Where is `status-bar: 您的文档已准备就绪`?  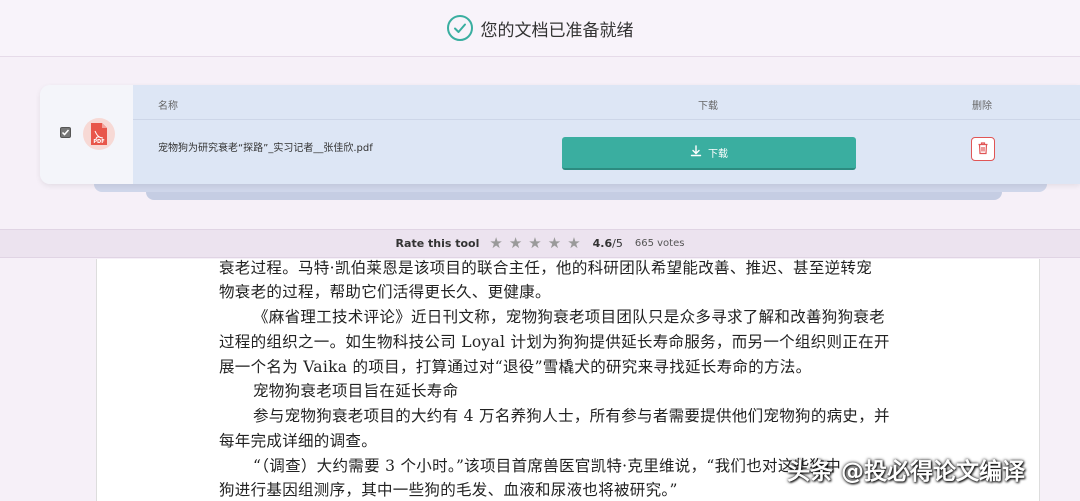 status-bar: 您的文档已准备就绪 is located at coordinates (540, 28).